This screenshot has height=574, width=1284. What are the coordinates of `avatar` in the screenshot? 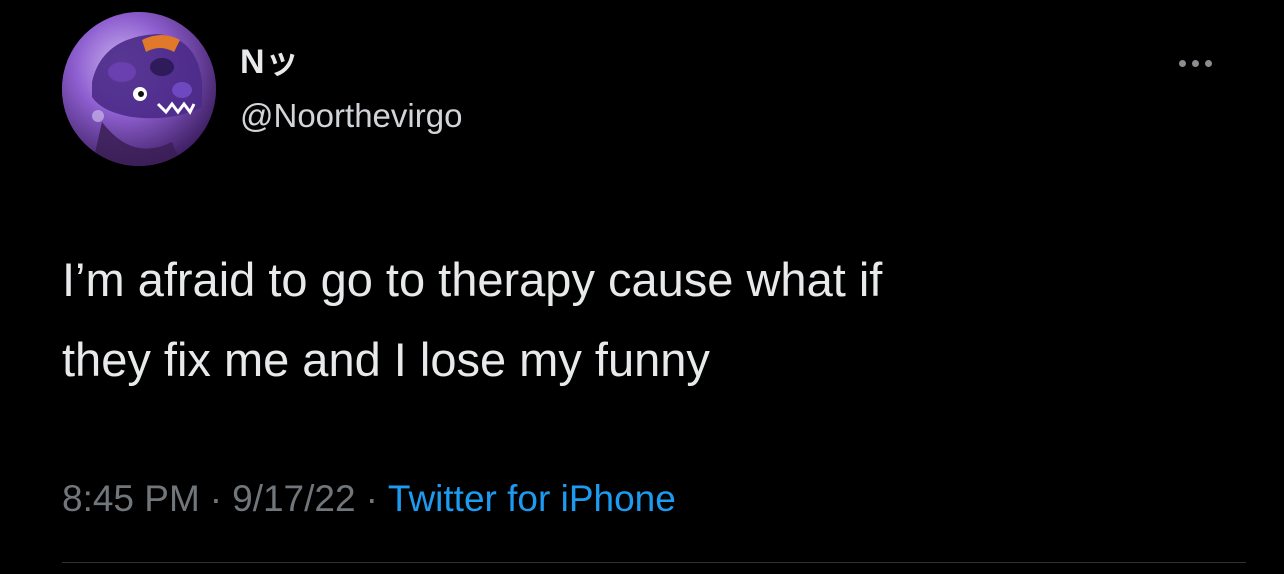 It's located at (139, 89).